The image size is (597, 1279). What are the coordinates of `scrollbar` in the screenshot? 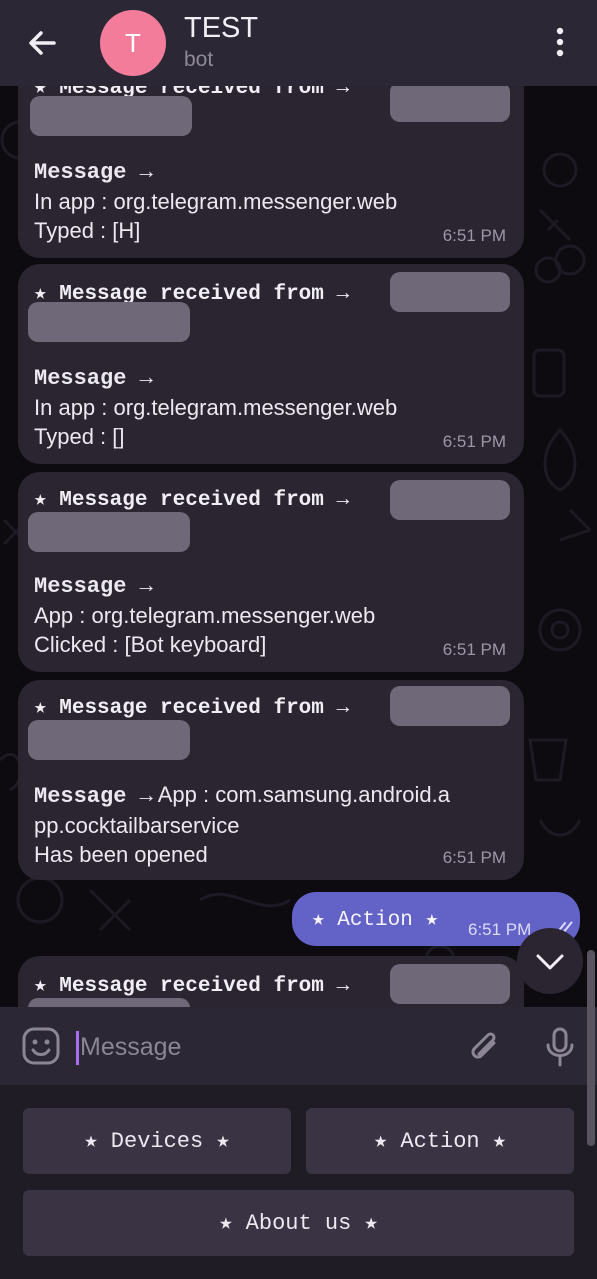 It's located at (591, 1048).